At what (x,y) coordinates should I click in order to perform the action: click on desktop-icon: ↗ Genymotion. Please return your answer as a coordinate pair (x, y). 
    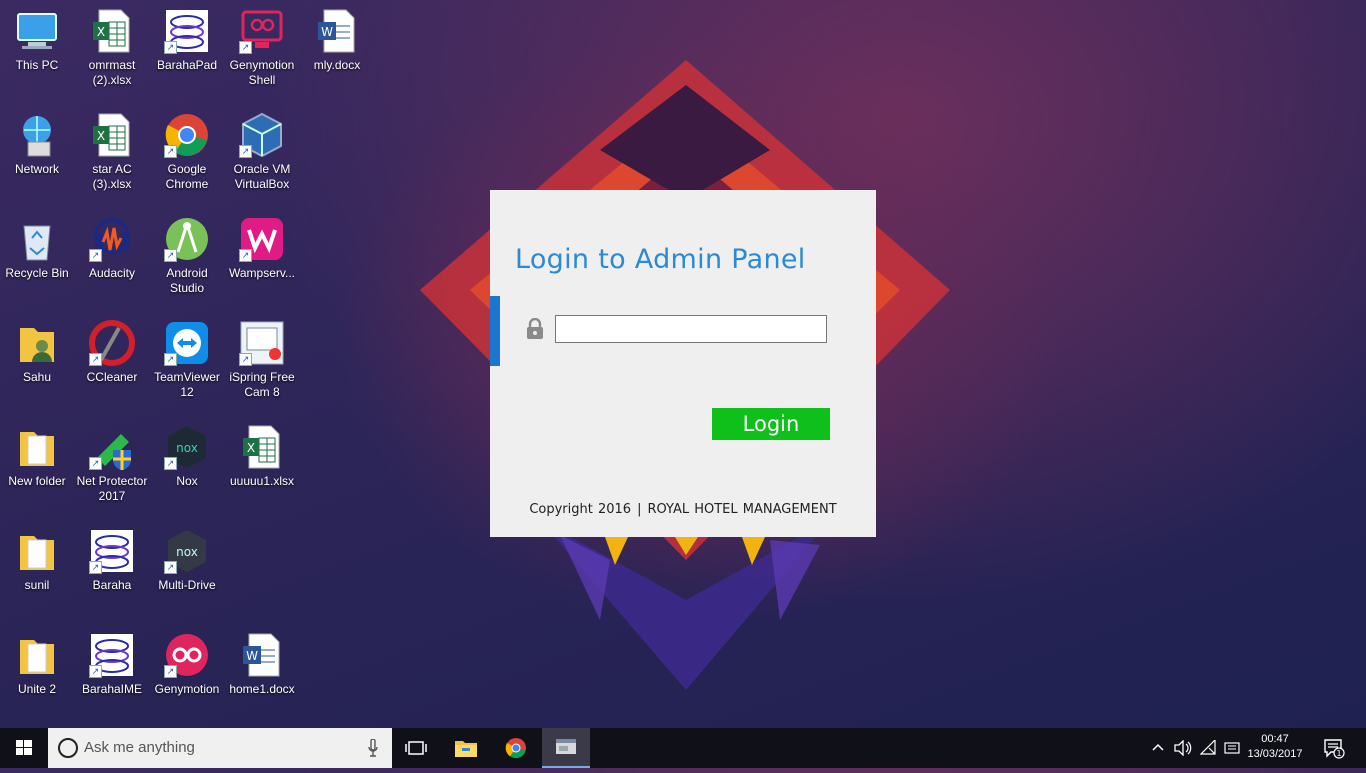
    Looking at the image, I should click on (187, 672).